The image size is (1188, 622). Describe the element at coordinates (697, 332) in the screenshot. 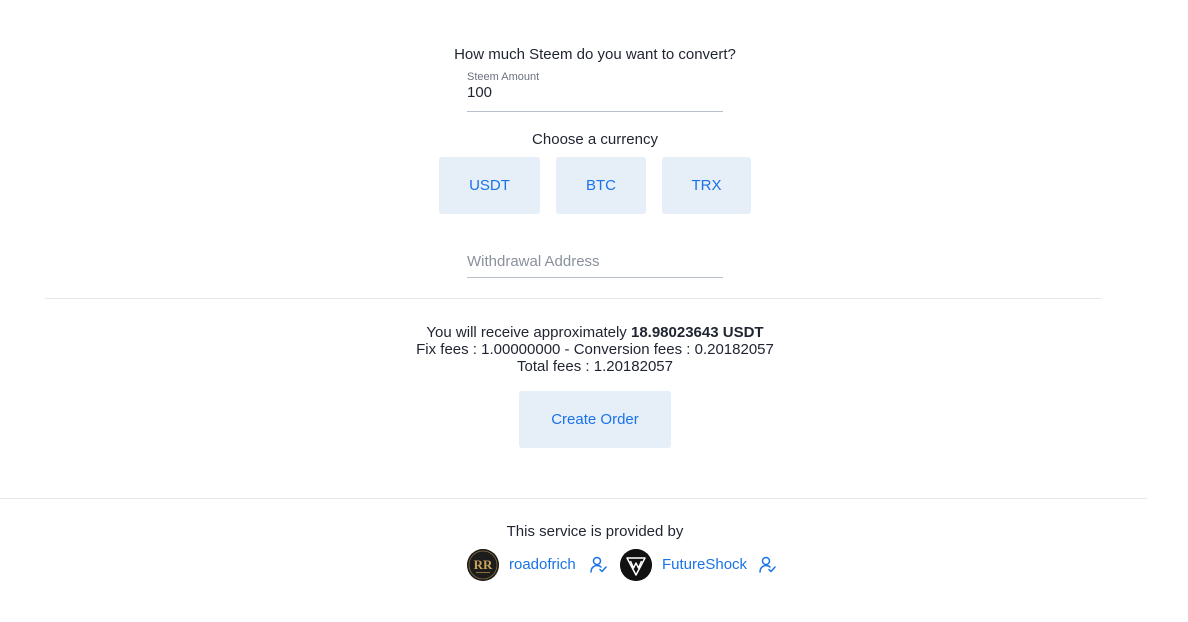

I see `receive-amount: 18.98023643 USDT` at that location.